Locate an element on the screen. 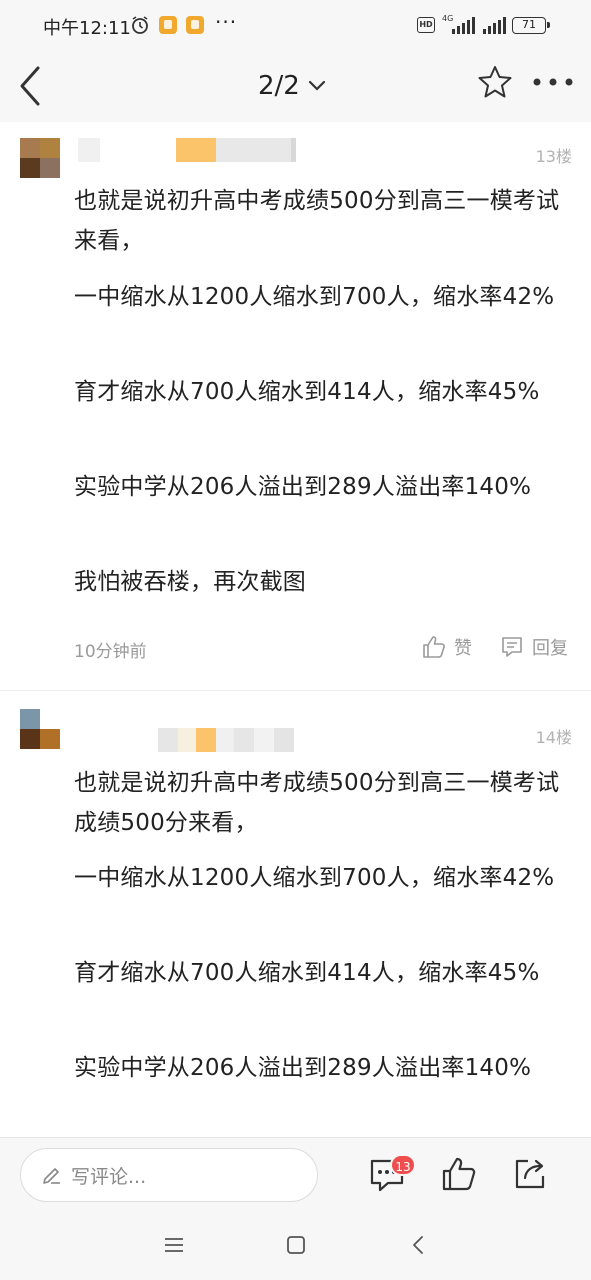  star-icon is located at coordinates (495, 82).